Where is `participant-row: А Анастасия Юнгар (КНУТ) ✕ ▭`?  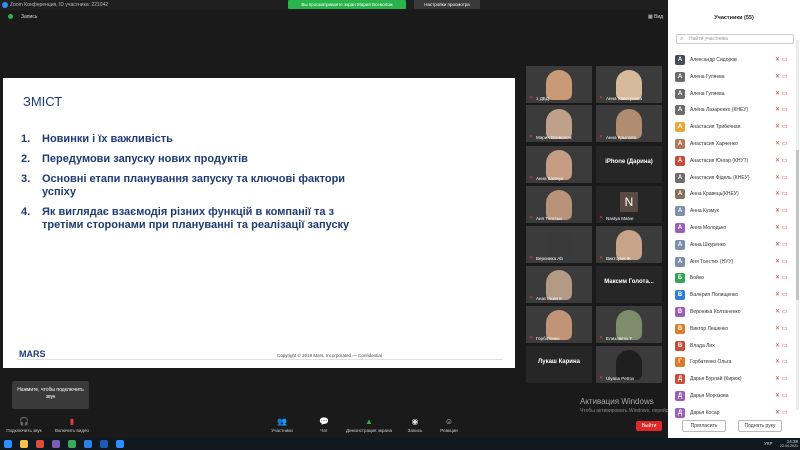
participant-row: А Анастасия Юнгар (КНУТ) ✕ ▭ is located at coordinates (732, 161).